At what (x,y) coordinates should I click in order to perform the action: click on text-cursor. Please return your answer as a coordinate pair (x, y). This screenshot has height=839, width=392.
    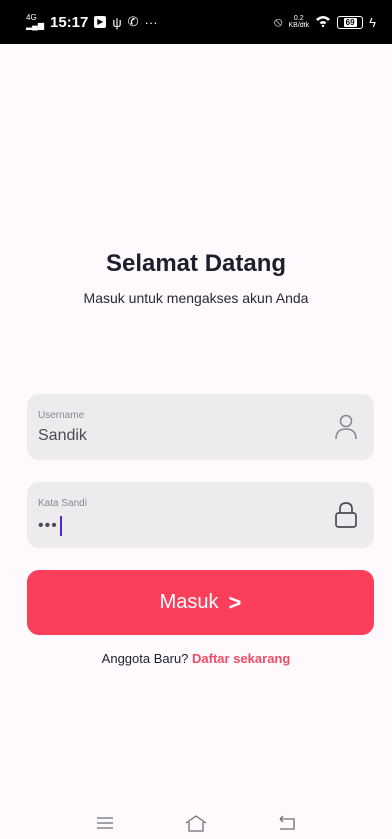
    Looking at the image, I should click on (60, 526).